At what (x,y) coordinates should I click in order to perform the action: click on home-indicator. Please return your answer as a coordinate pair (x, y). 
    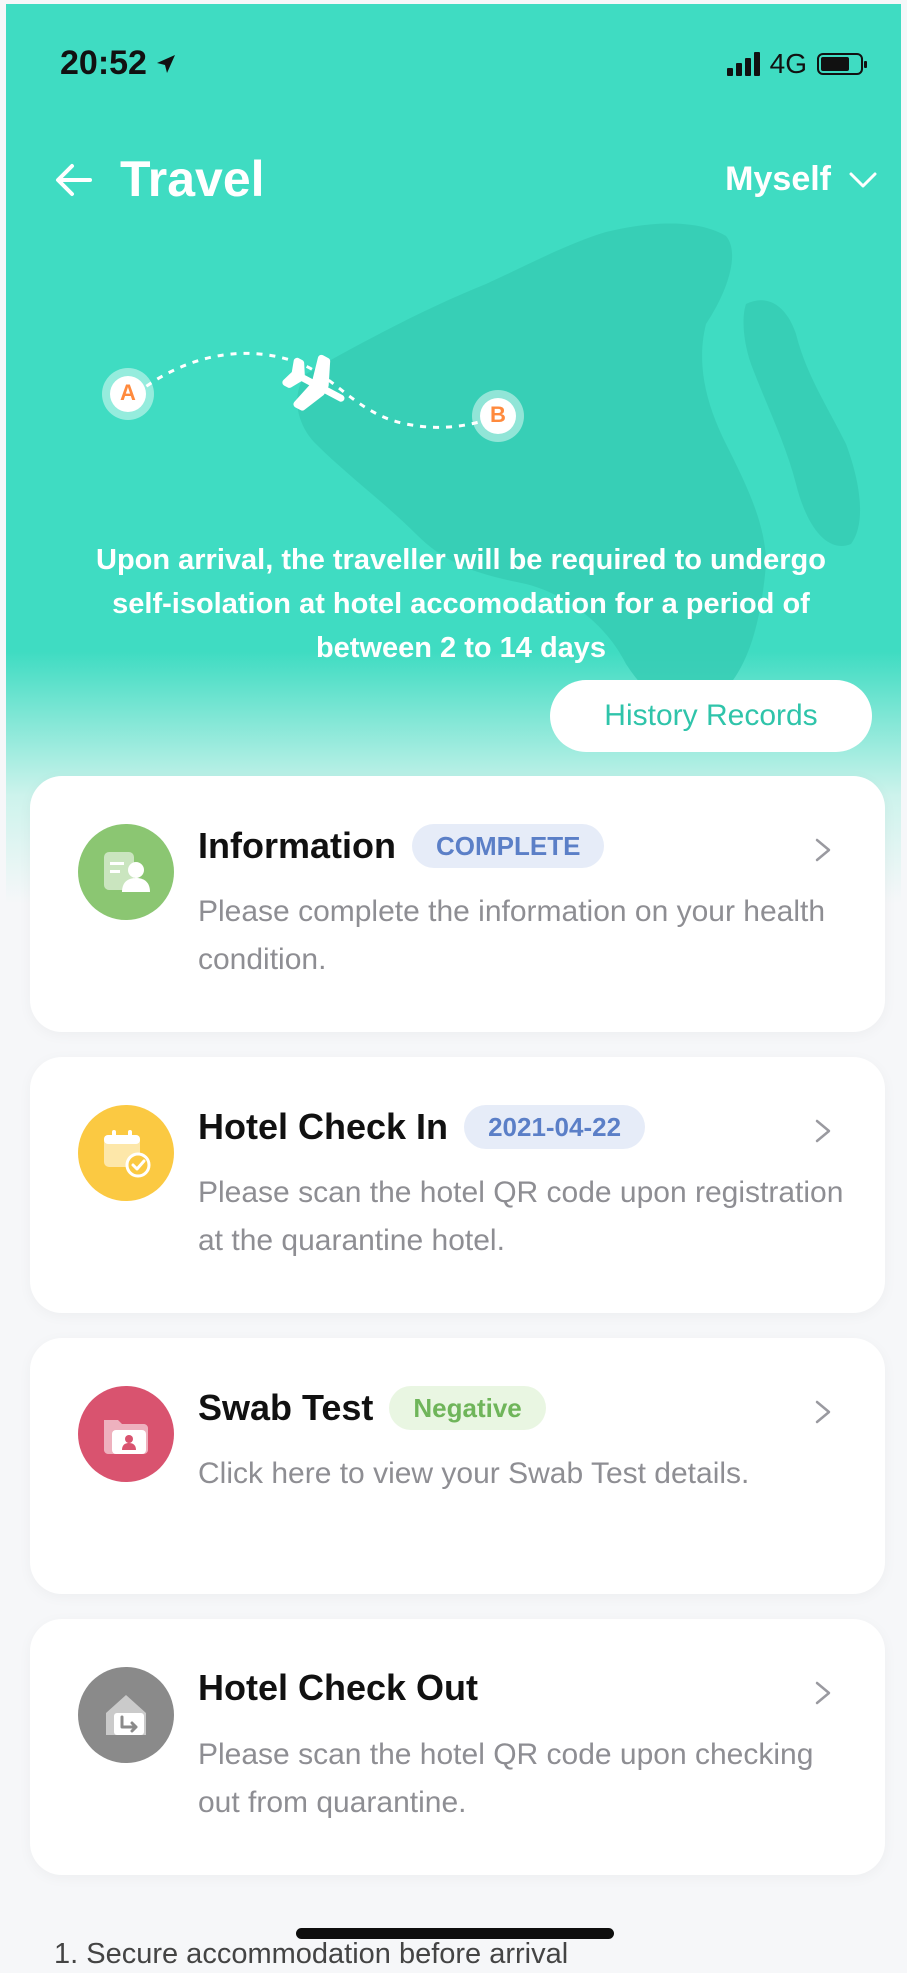
    Looking at the image, I should click on (455, 1933).